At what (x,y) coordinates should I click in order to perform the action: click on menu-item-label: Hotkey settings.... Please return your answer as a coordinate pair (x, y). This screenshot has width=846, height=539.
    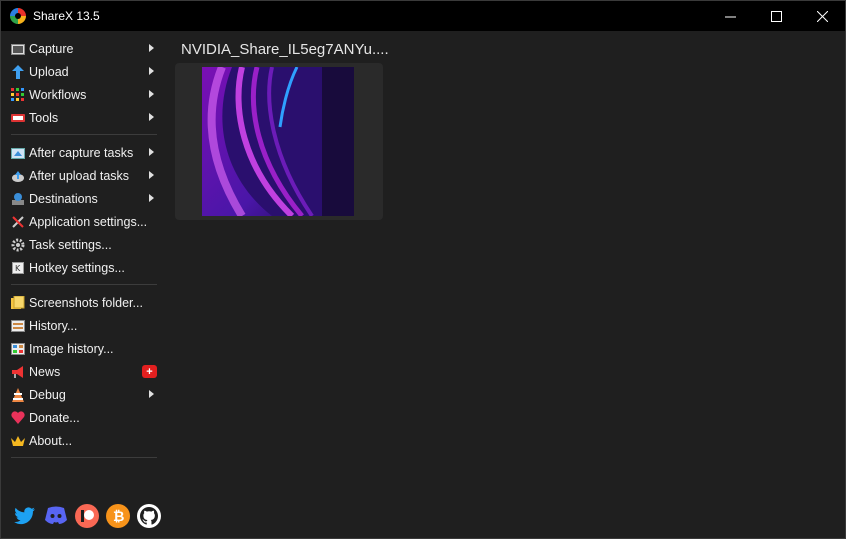
    Looking at the image, I should click on (77, 267).